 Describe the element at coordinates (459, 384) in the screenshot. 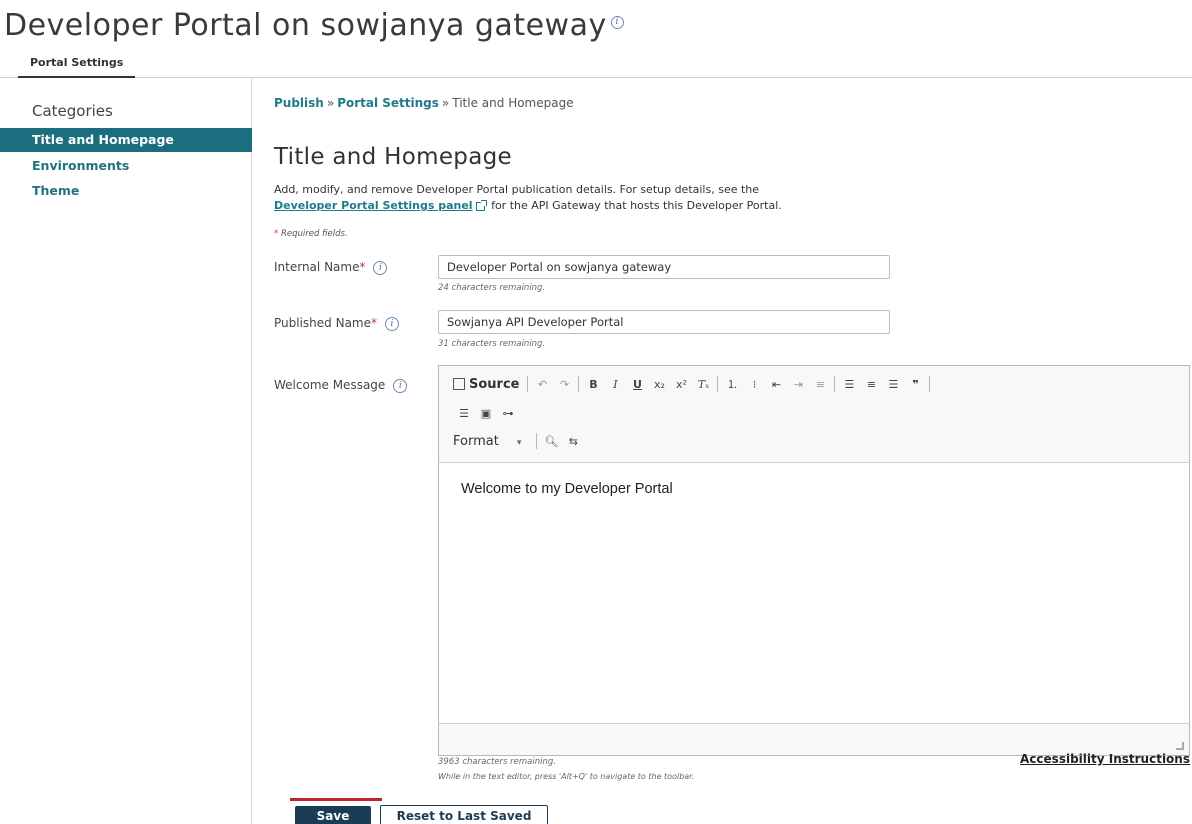

I see `source-icon` at that location.